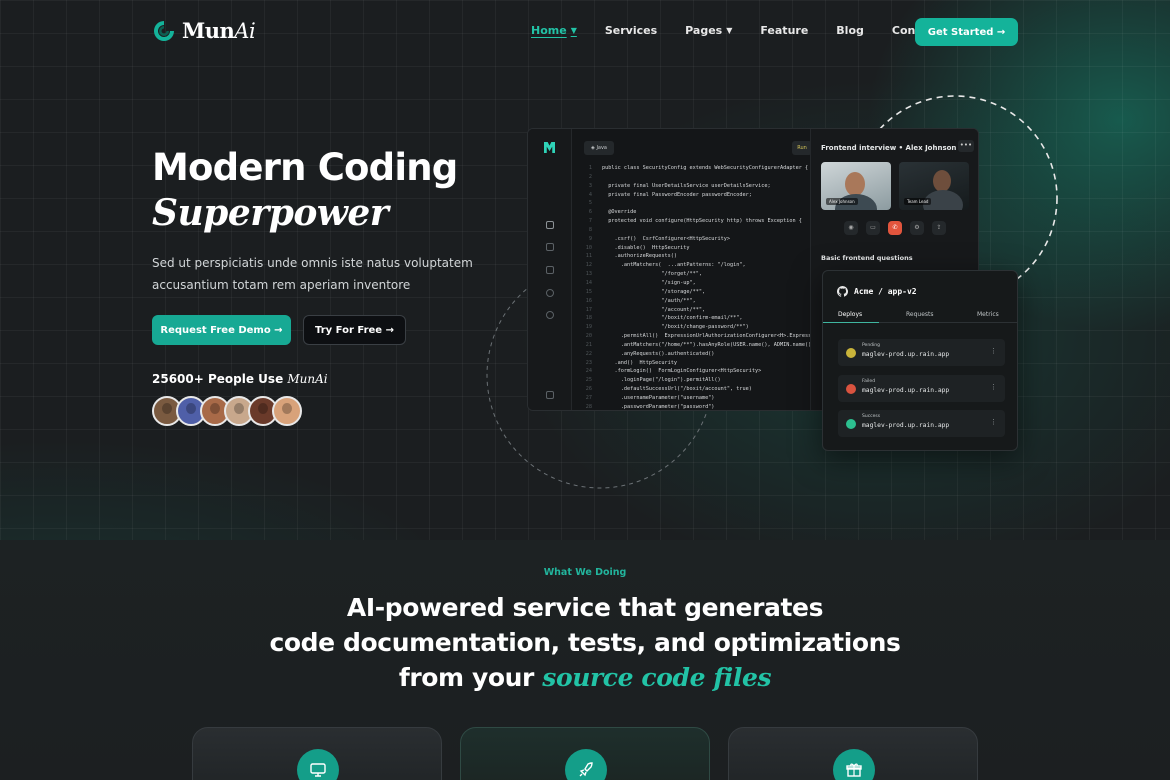 The height and width of the screenshot is (780, 1170). What do you see at coordinates (917, 228) in the screenshot?
I see `settings-icon: ⚙` at bounding box center [917, 228].